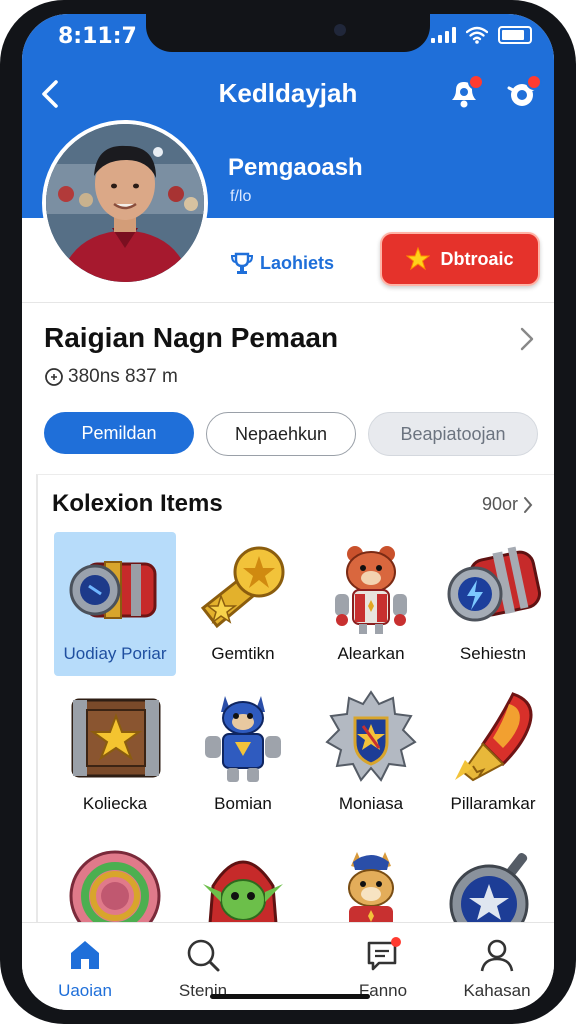  What do you see at coordinates (418, 259) in the screenshot?
I see `star-icon` at bounding box center [418, 259].